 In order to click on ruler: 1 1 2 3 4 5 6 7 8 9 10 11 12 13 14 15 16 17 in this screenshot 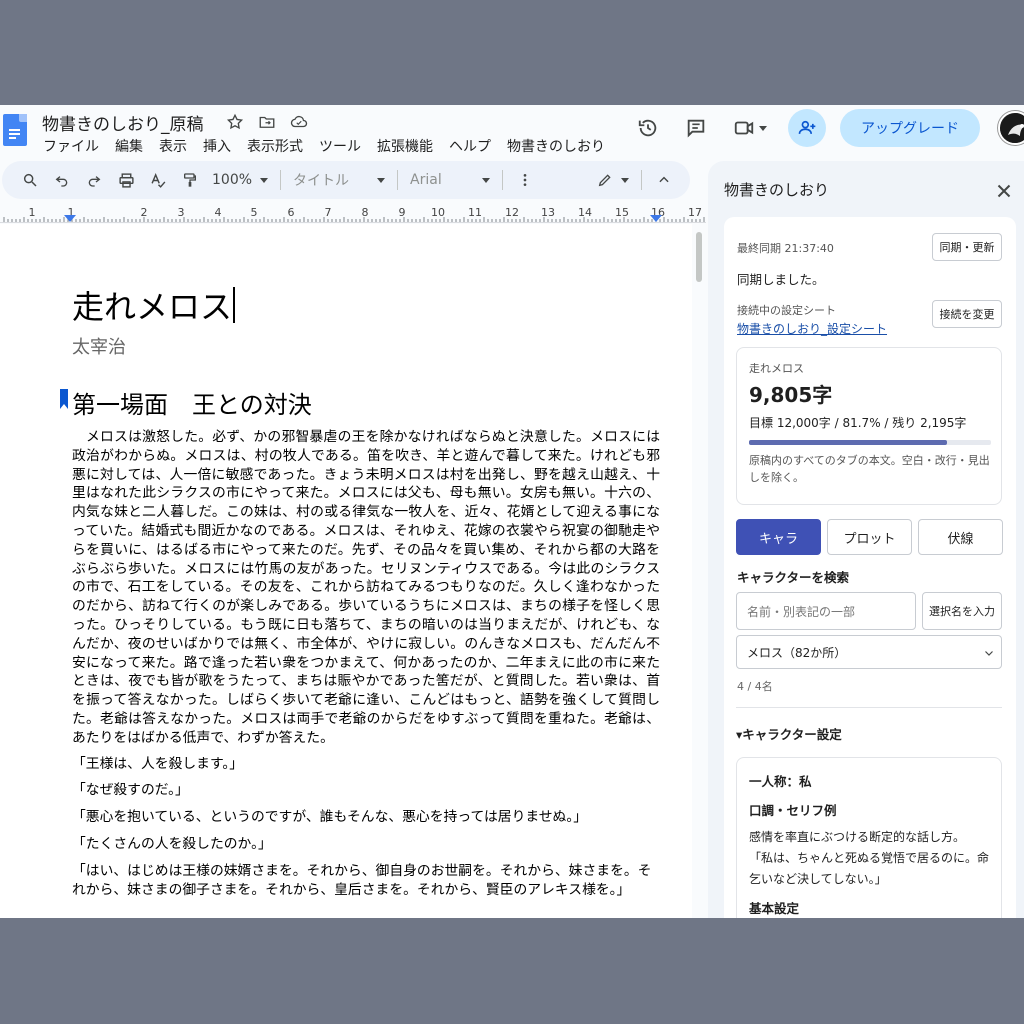, I will do `click(353, 214)`.